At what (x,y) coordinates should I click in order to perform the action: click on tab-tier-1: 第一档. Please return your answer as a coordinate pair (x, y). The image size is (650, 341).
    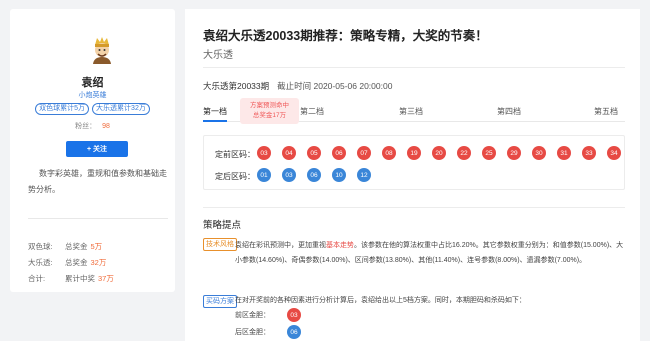
    Looking at the image, I should click on (215, 114).